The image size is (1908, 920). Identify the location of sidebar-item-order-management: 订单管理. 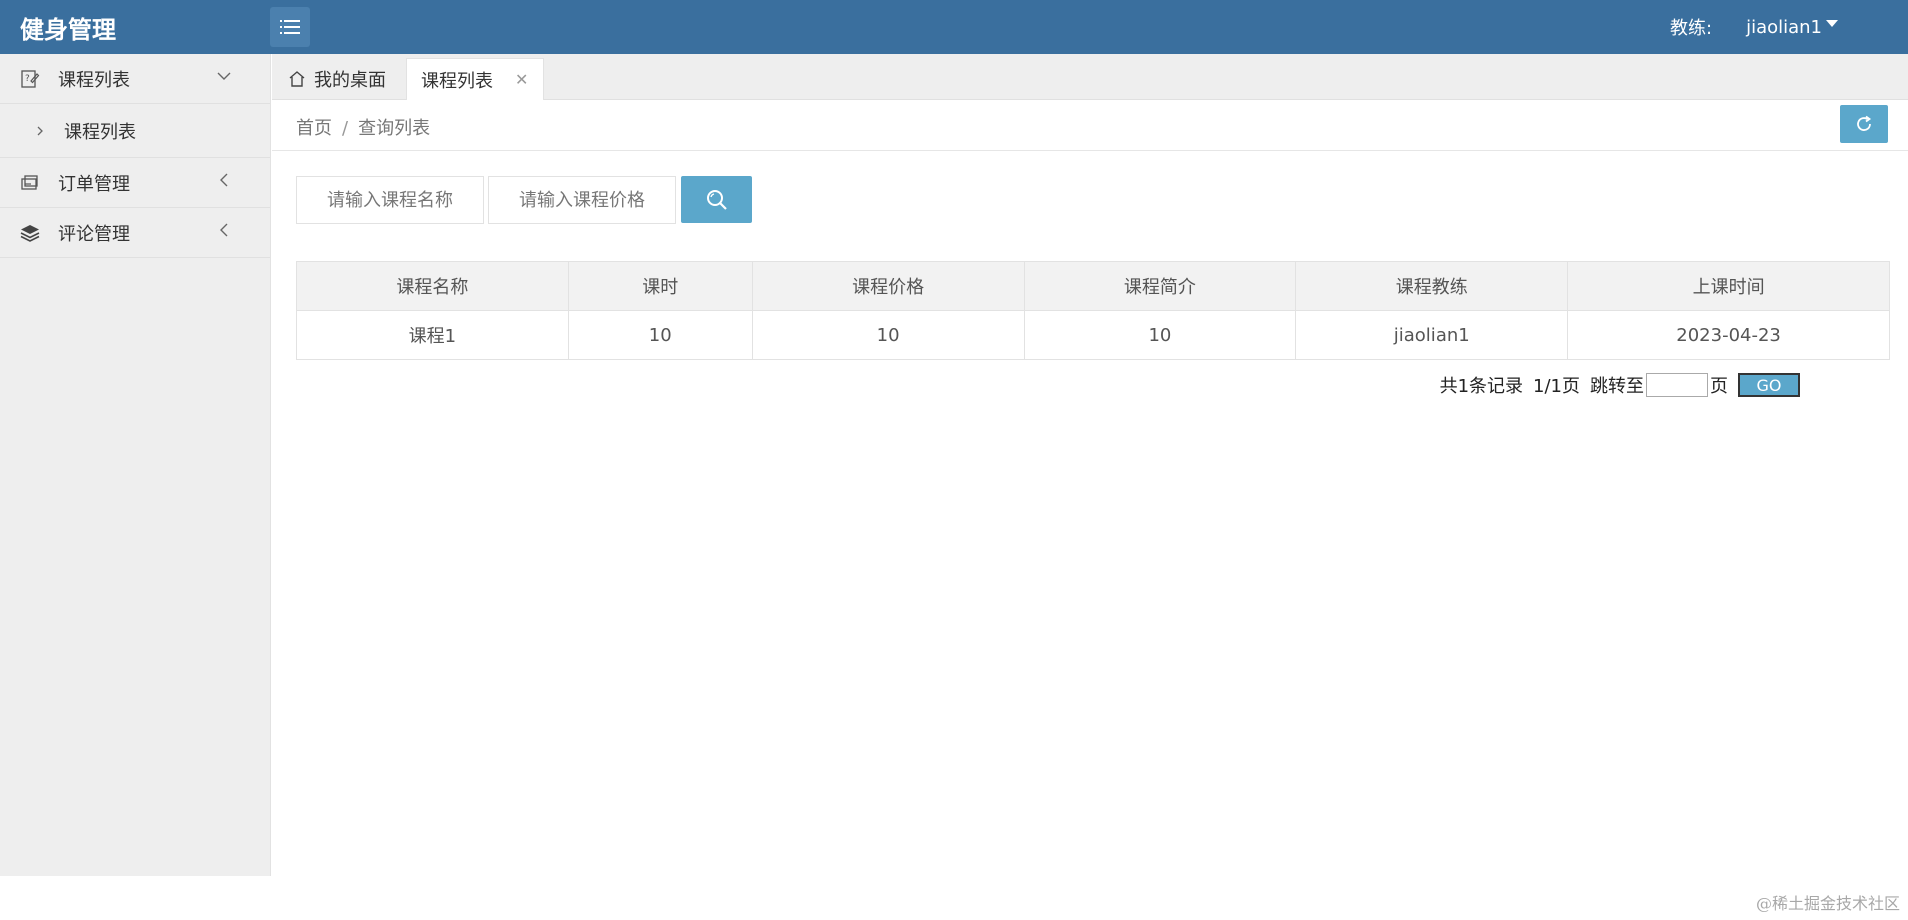
(135, 183).